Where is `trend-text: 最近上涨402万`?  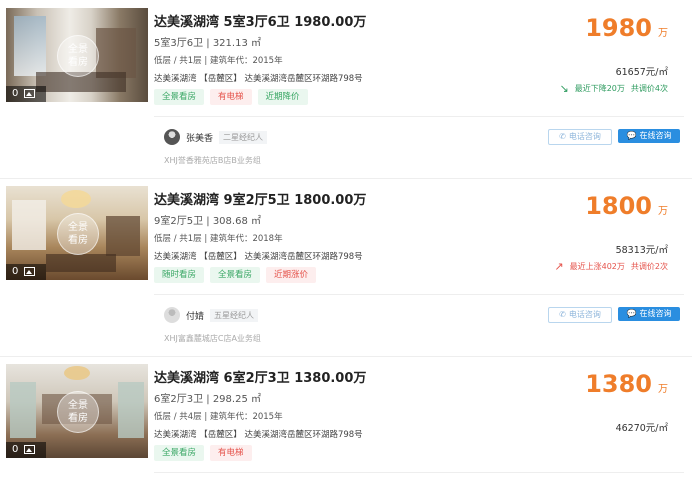 trend-text: 最近上涨402万 is located at coordinates (597, 266).